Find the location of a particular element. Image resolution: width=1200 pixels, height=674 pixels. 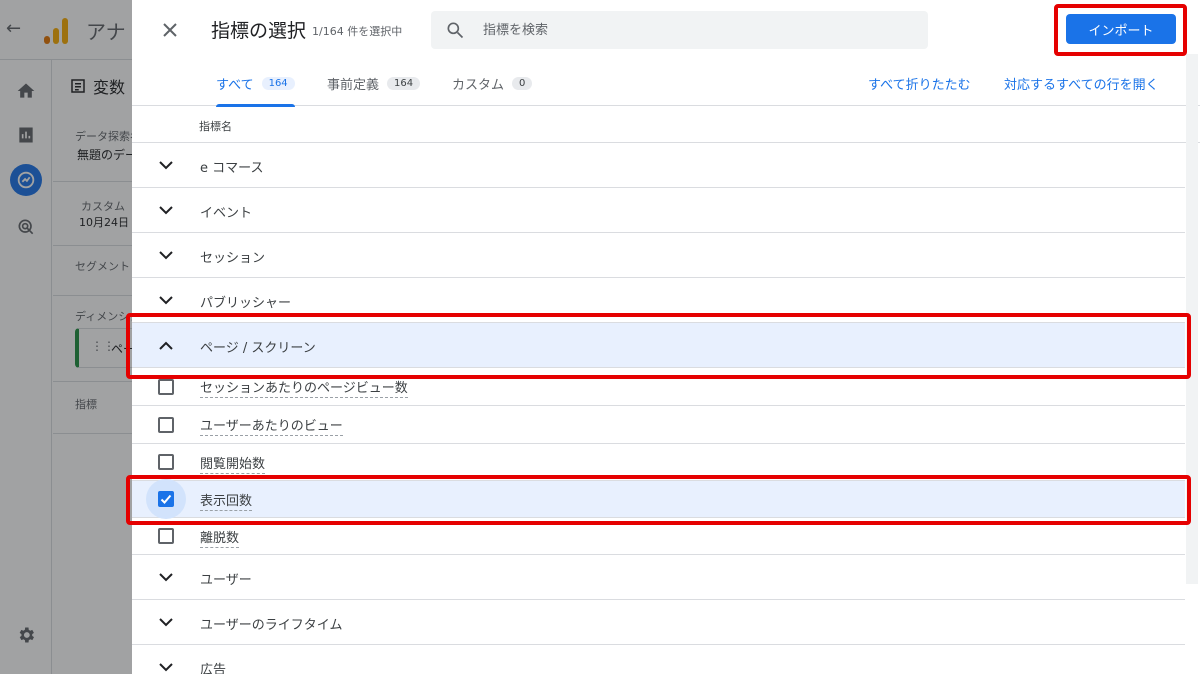

metric-label: ユーザーあたりのビュー is located at coordinates (271, 425).